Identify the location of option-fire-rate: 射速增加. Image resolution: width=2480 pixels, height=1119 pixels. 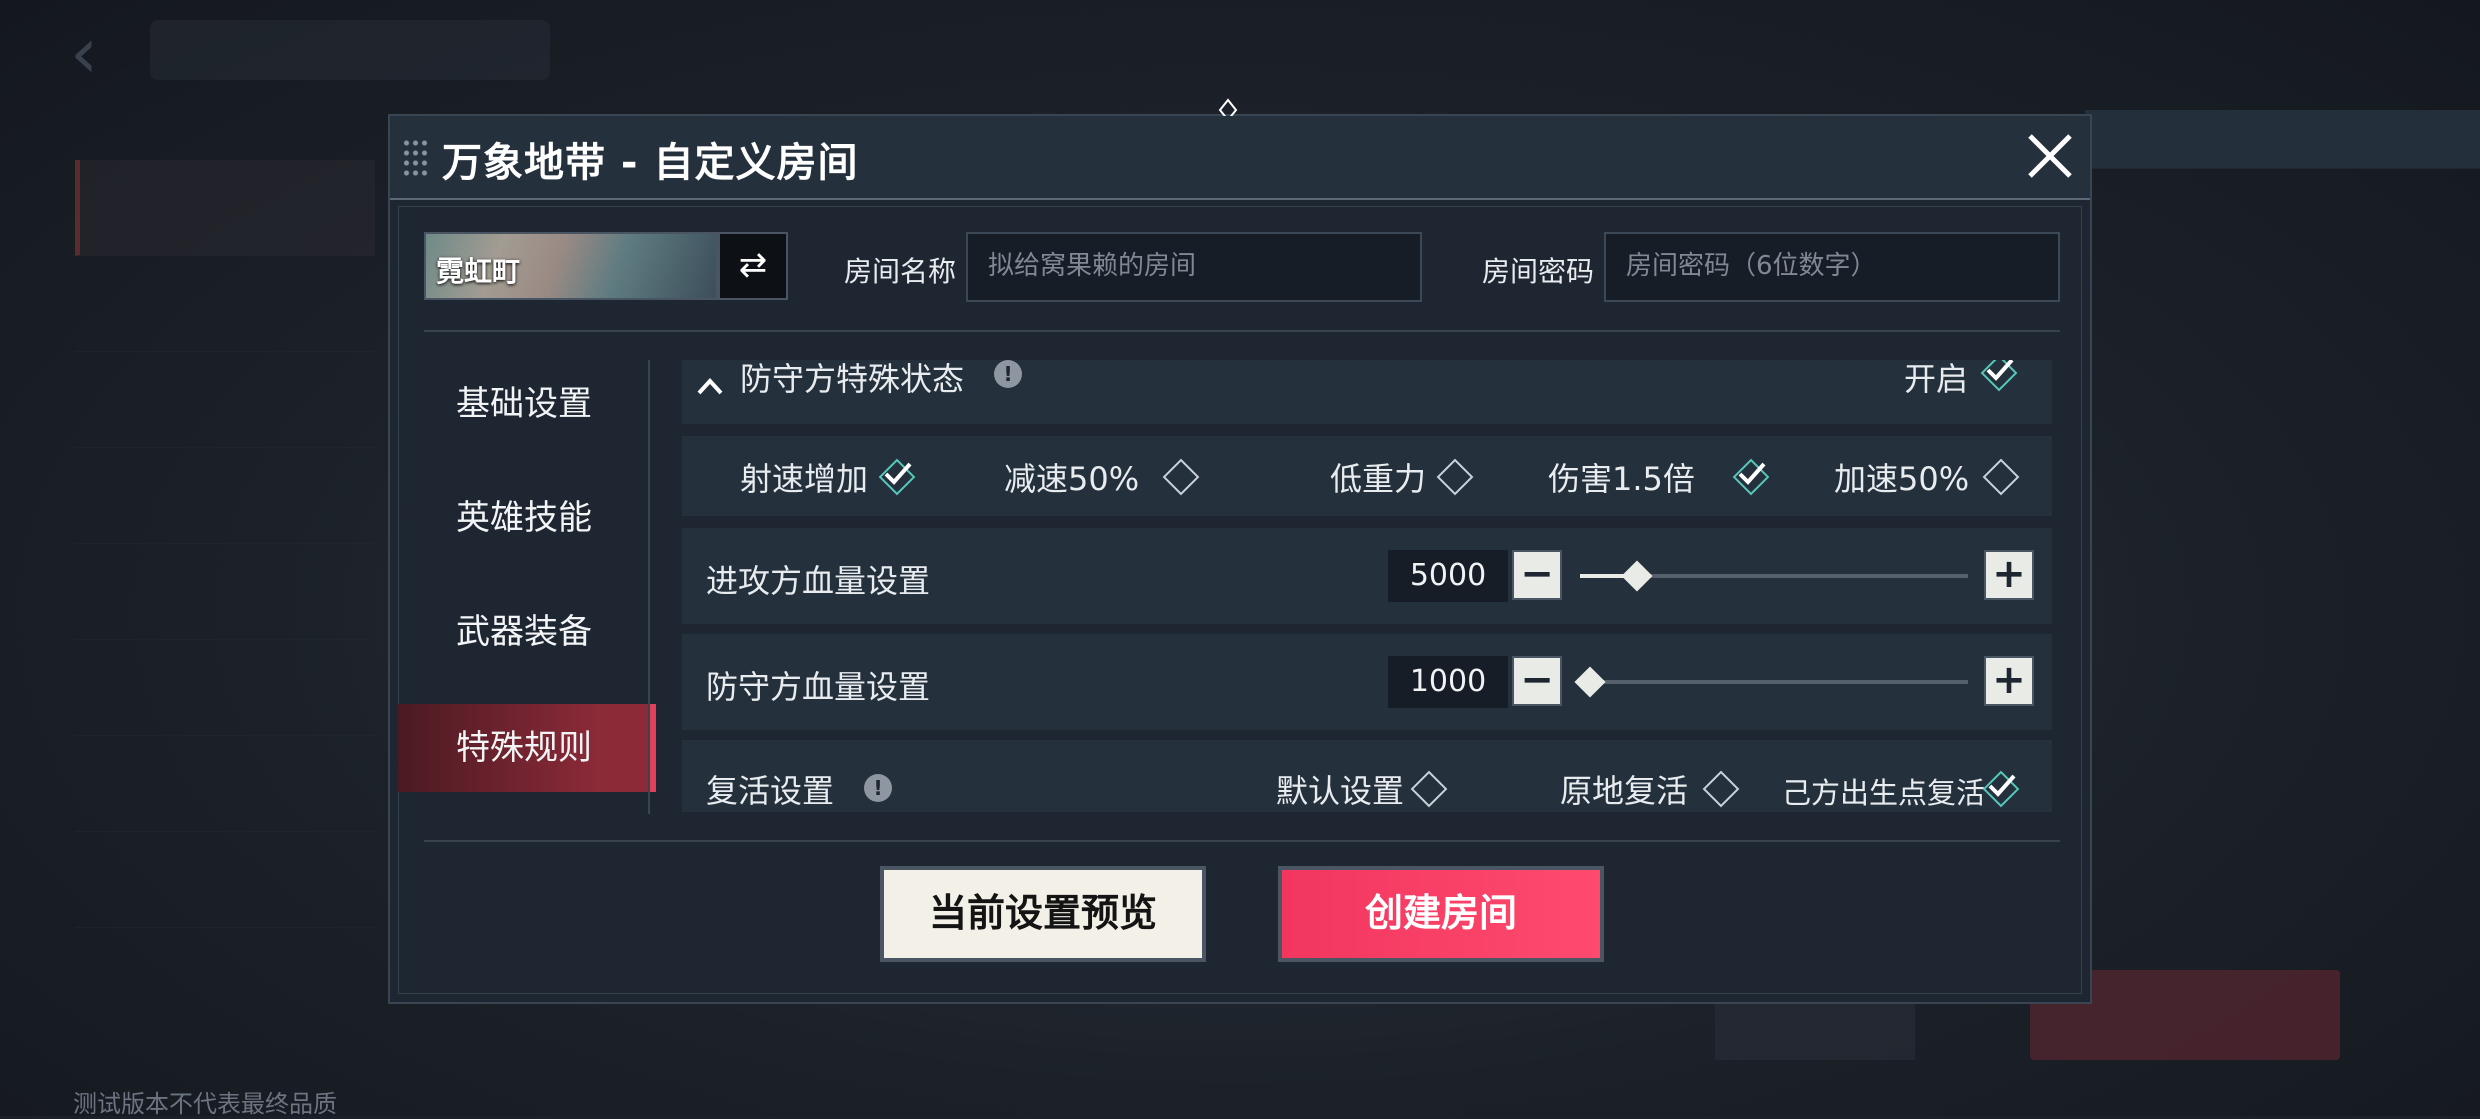
(804, 477).